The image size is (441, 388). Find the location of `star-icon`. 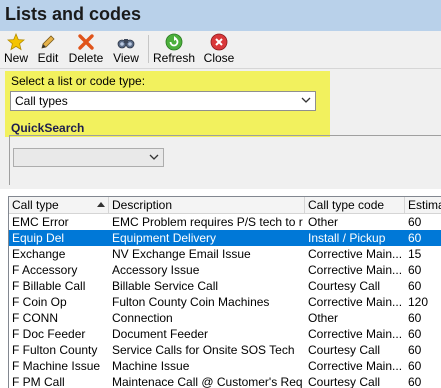

star-icon is located at coordinates (16, 42).